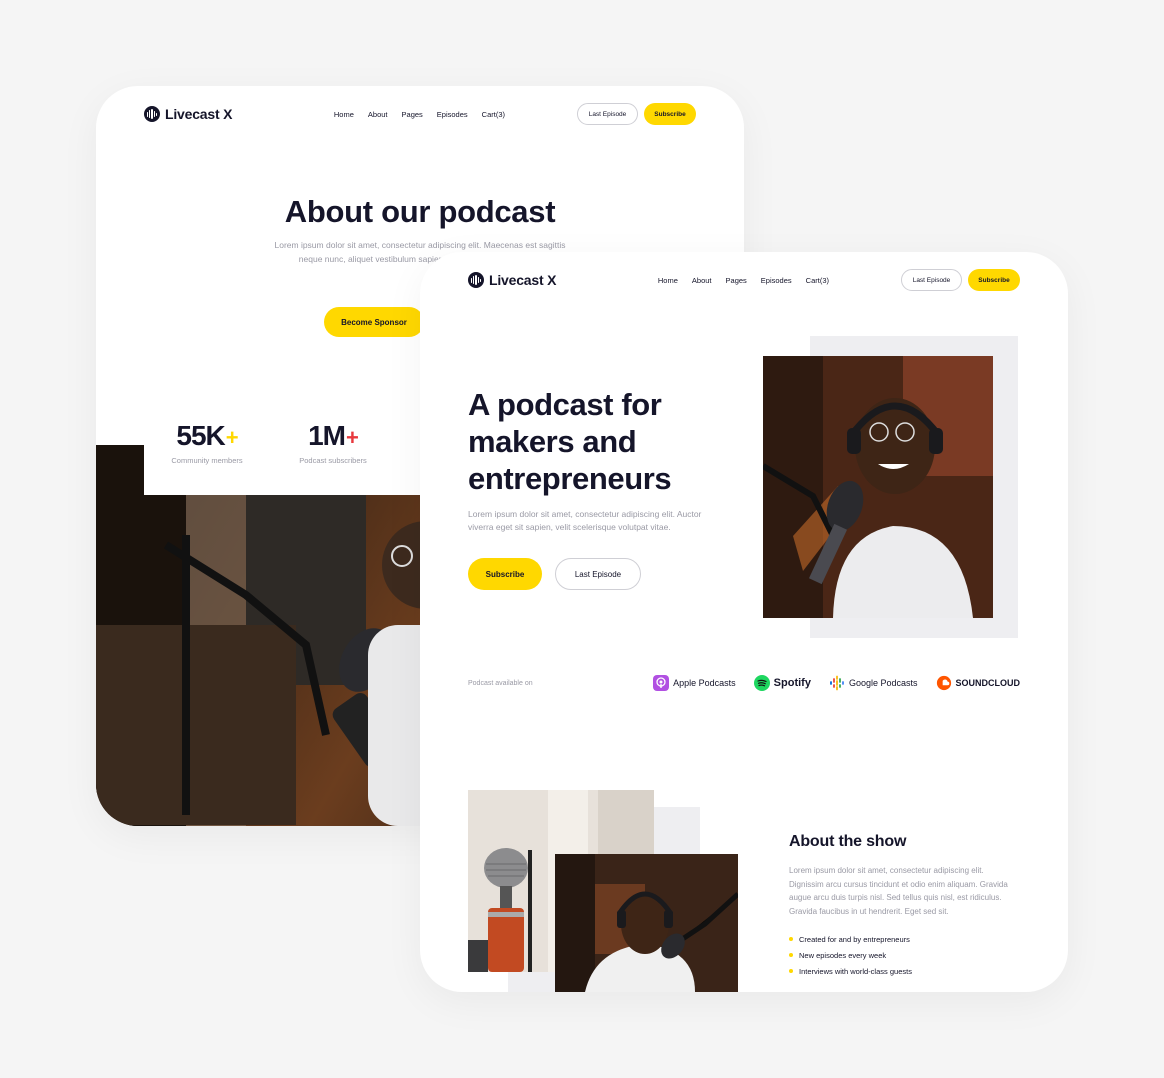 The height and width of the screenshot is (1078, 1164). What do you see at coordinates (854, 939) in the screenshot?
I see `list-item-text: Created for and by entrepreneurs` at bounding box center [854, 939].